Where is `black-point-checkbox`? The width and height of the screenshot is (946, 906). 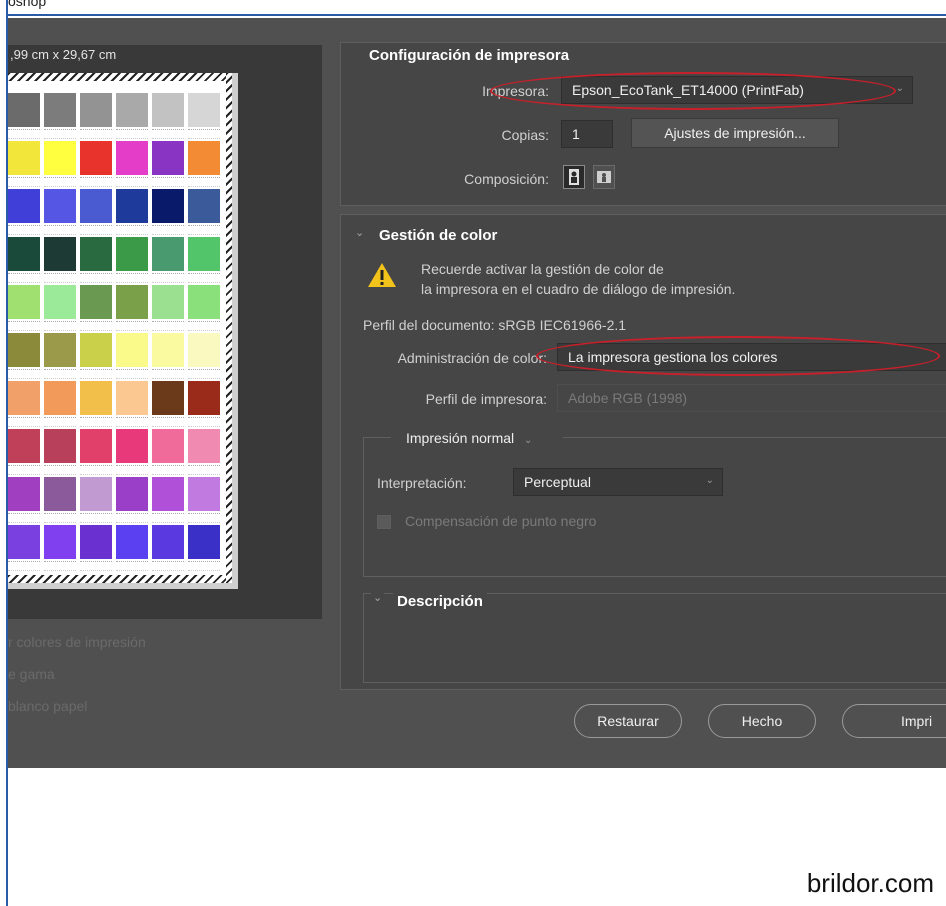
black-point-checkbox is located at coordinates (384, 522).